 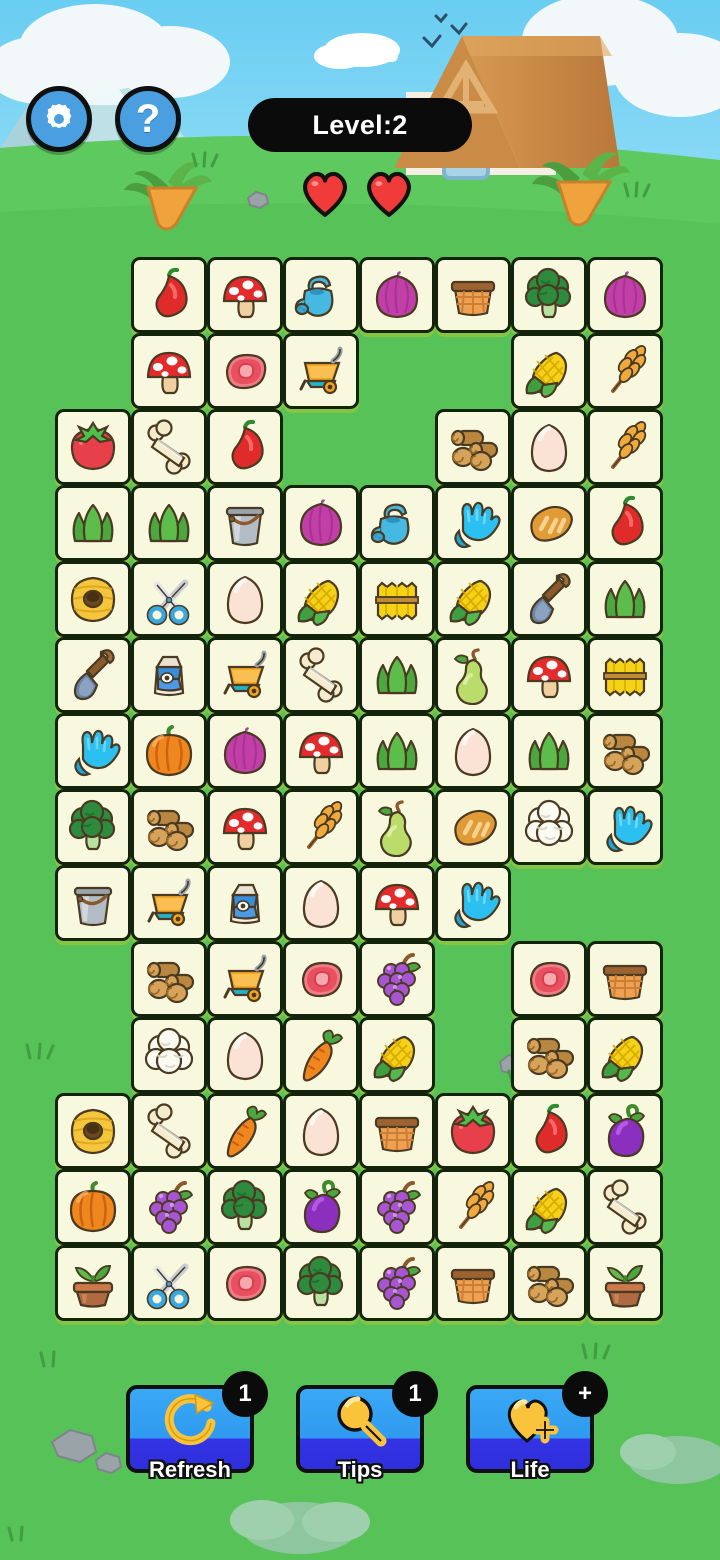 What do you see at coordinates (148, 119) in the screenshot?
I see `help-button: ?` at bounding box center [148, 119].